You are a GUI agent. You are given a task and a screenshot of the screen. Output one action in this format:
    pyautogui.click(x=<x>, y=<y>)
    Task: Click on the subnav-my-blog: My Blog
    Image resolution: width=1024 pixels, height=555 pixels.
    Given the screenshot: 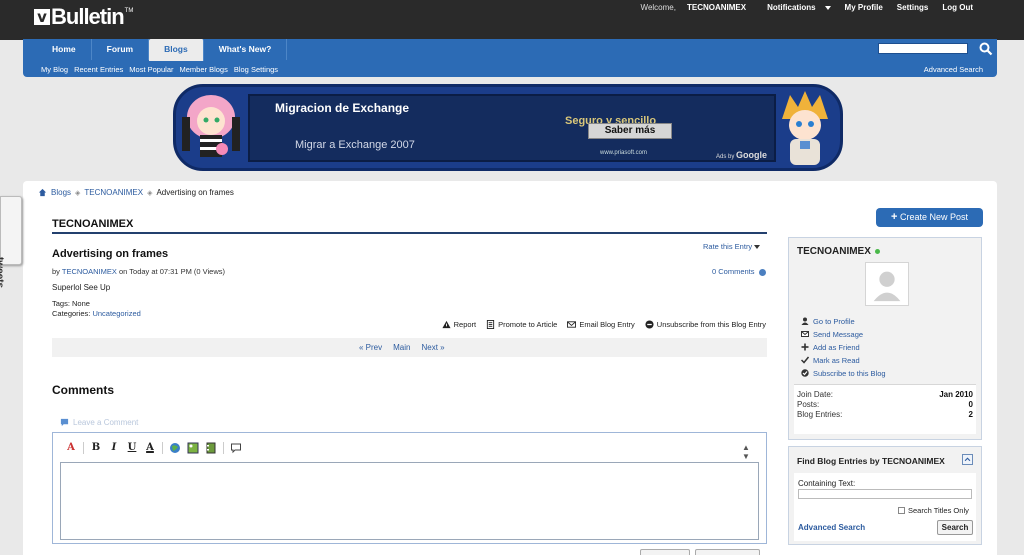 What is the action you would take?
    pyautogui.click(x=54, y=69)
    